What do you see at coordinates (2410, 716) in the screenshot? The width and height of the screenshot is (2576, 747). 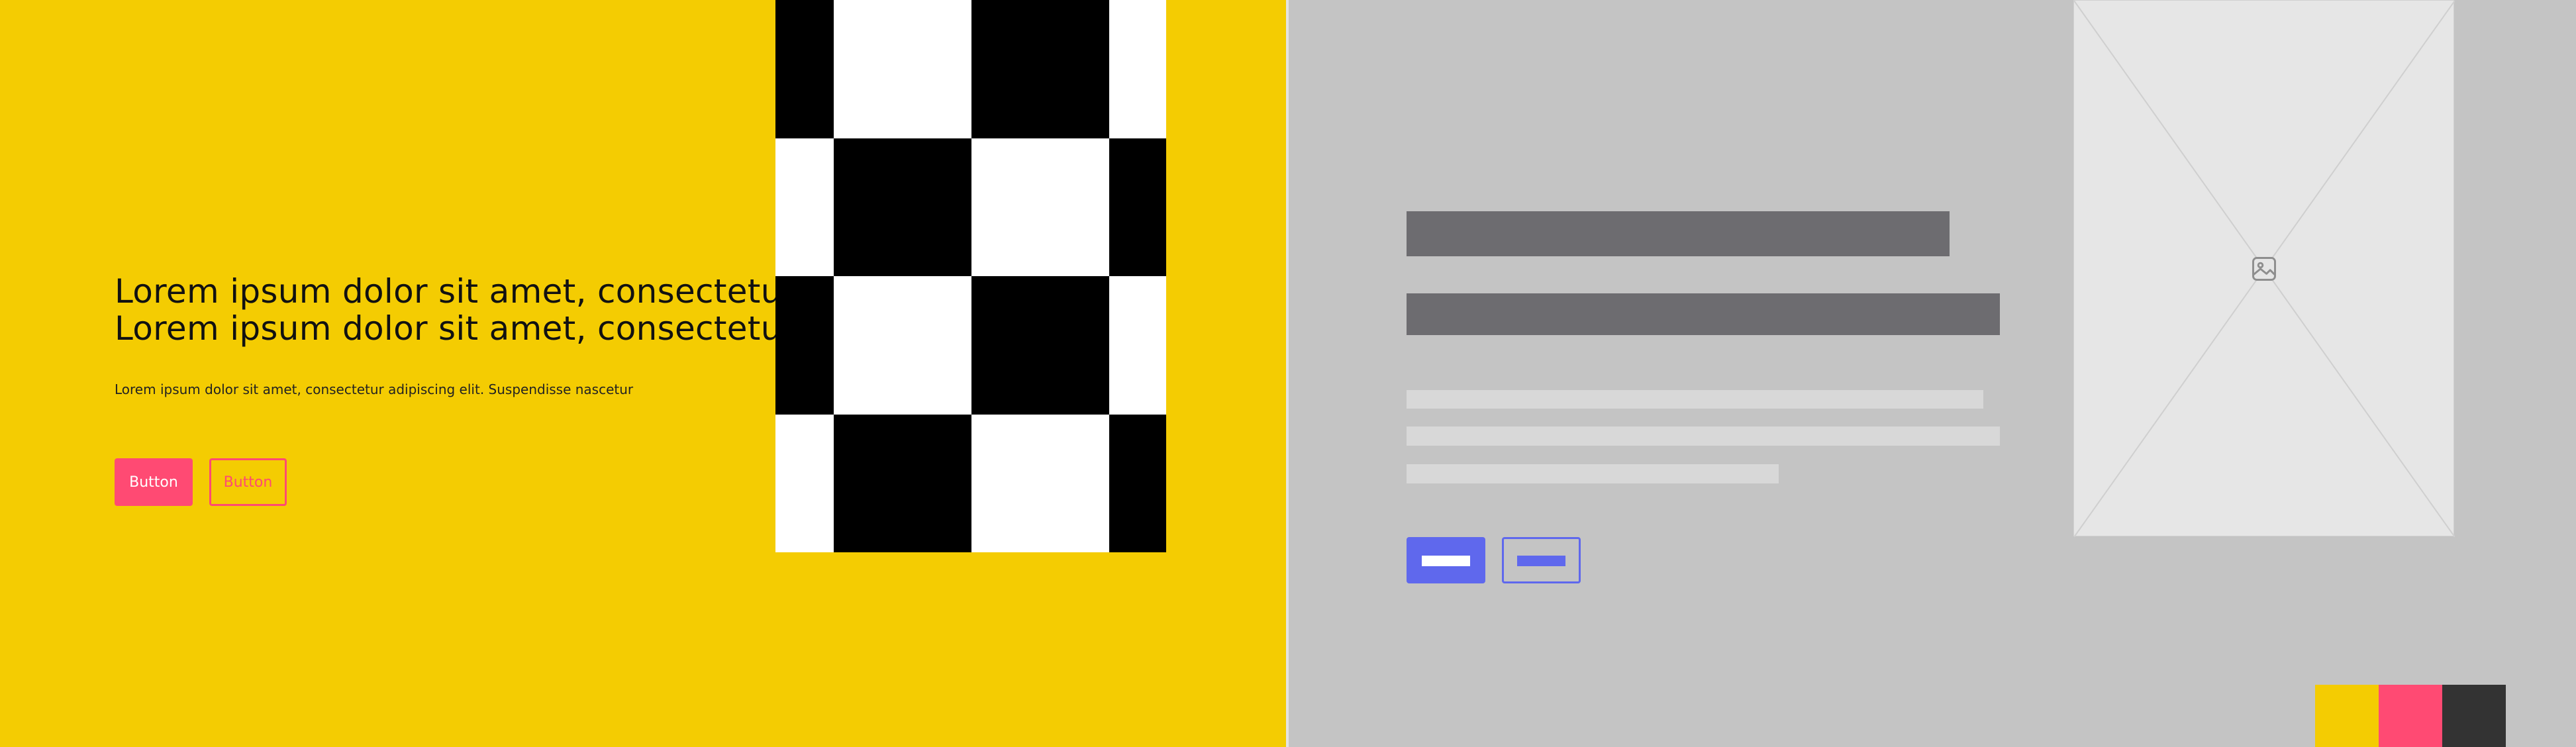 I see `color-swatch-pink` at bounding box center [2410, 716].